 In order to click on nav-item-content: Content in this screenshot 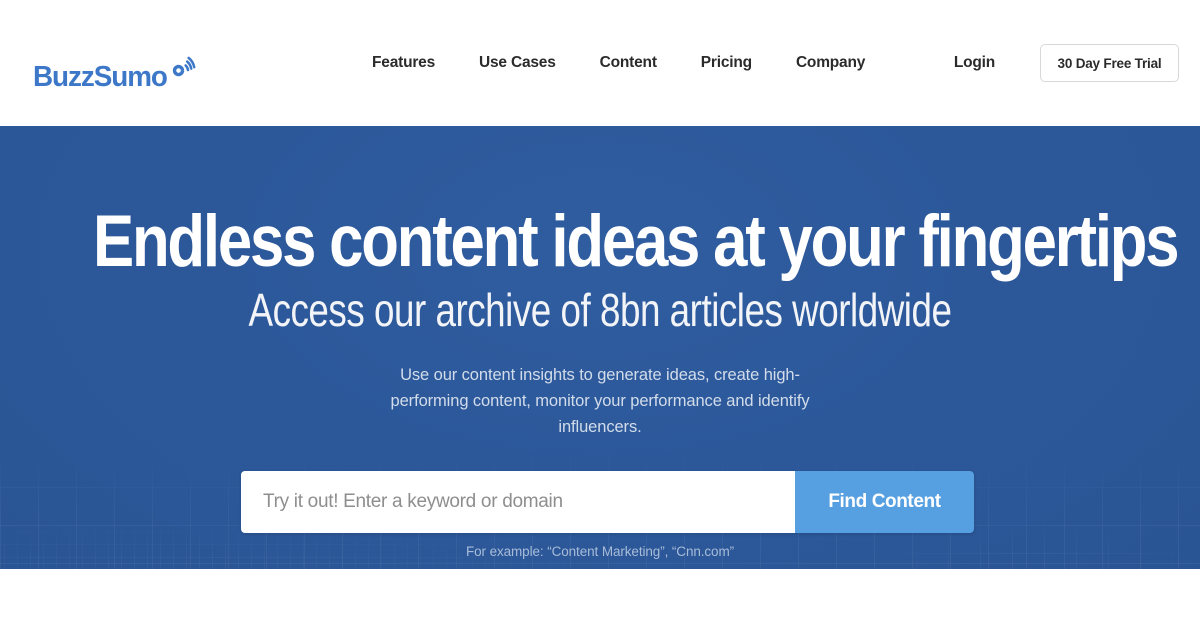, I will do `click(628, 63)`.